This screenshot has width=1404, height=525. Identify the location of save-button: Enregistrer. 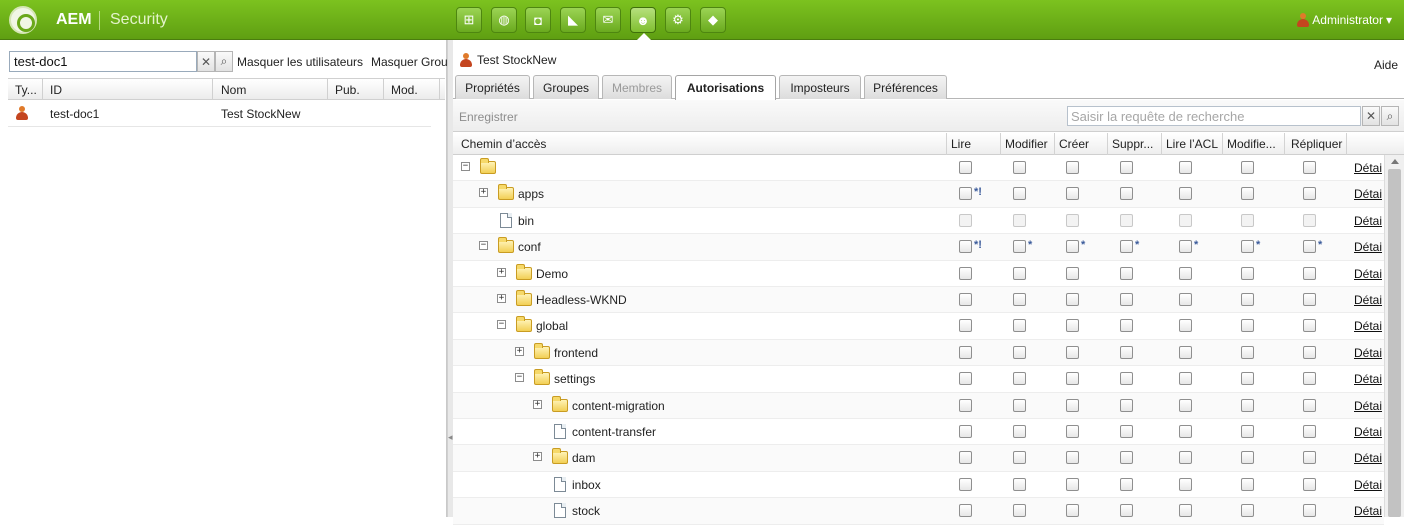
(488, 117).